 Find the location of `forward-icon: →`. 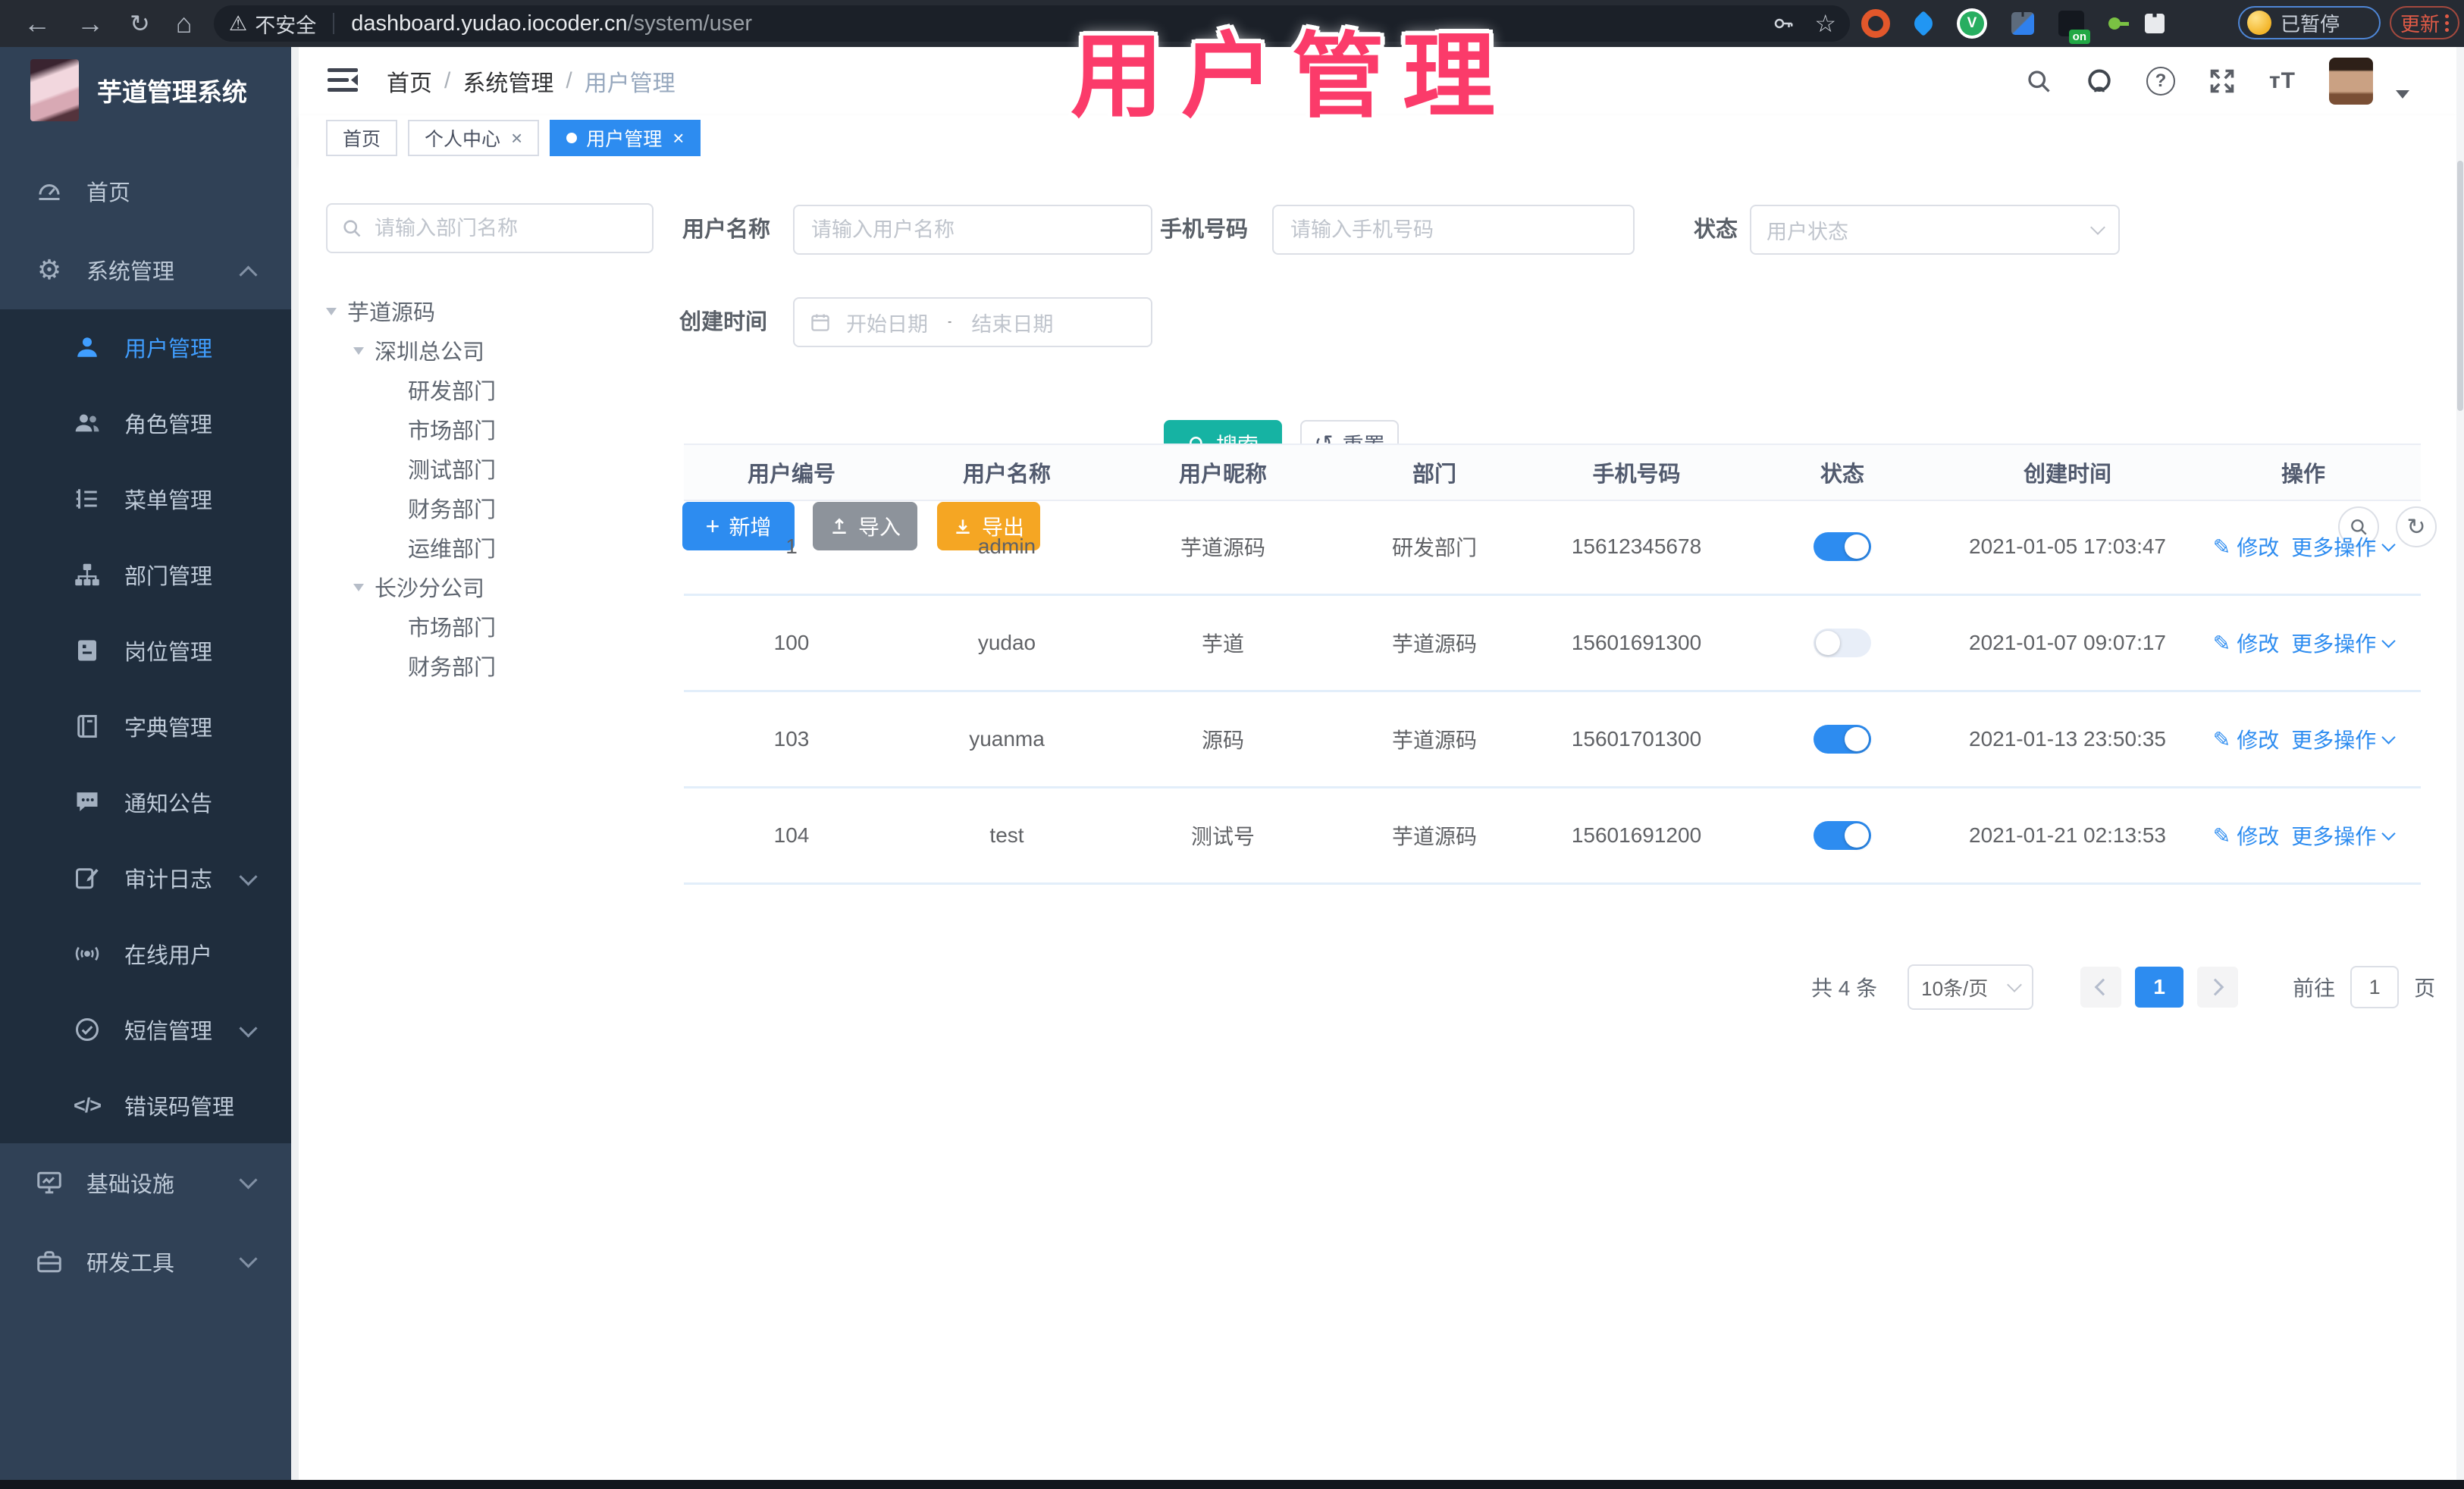

forward-icon: → is located at coordinates (90, 23).